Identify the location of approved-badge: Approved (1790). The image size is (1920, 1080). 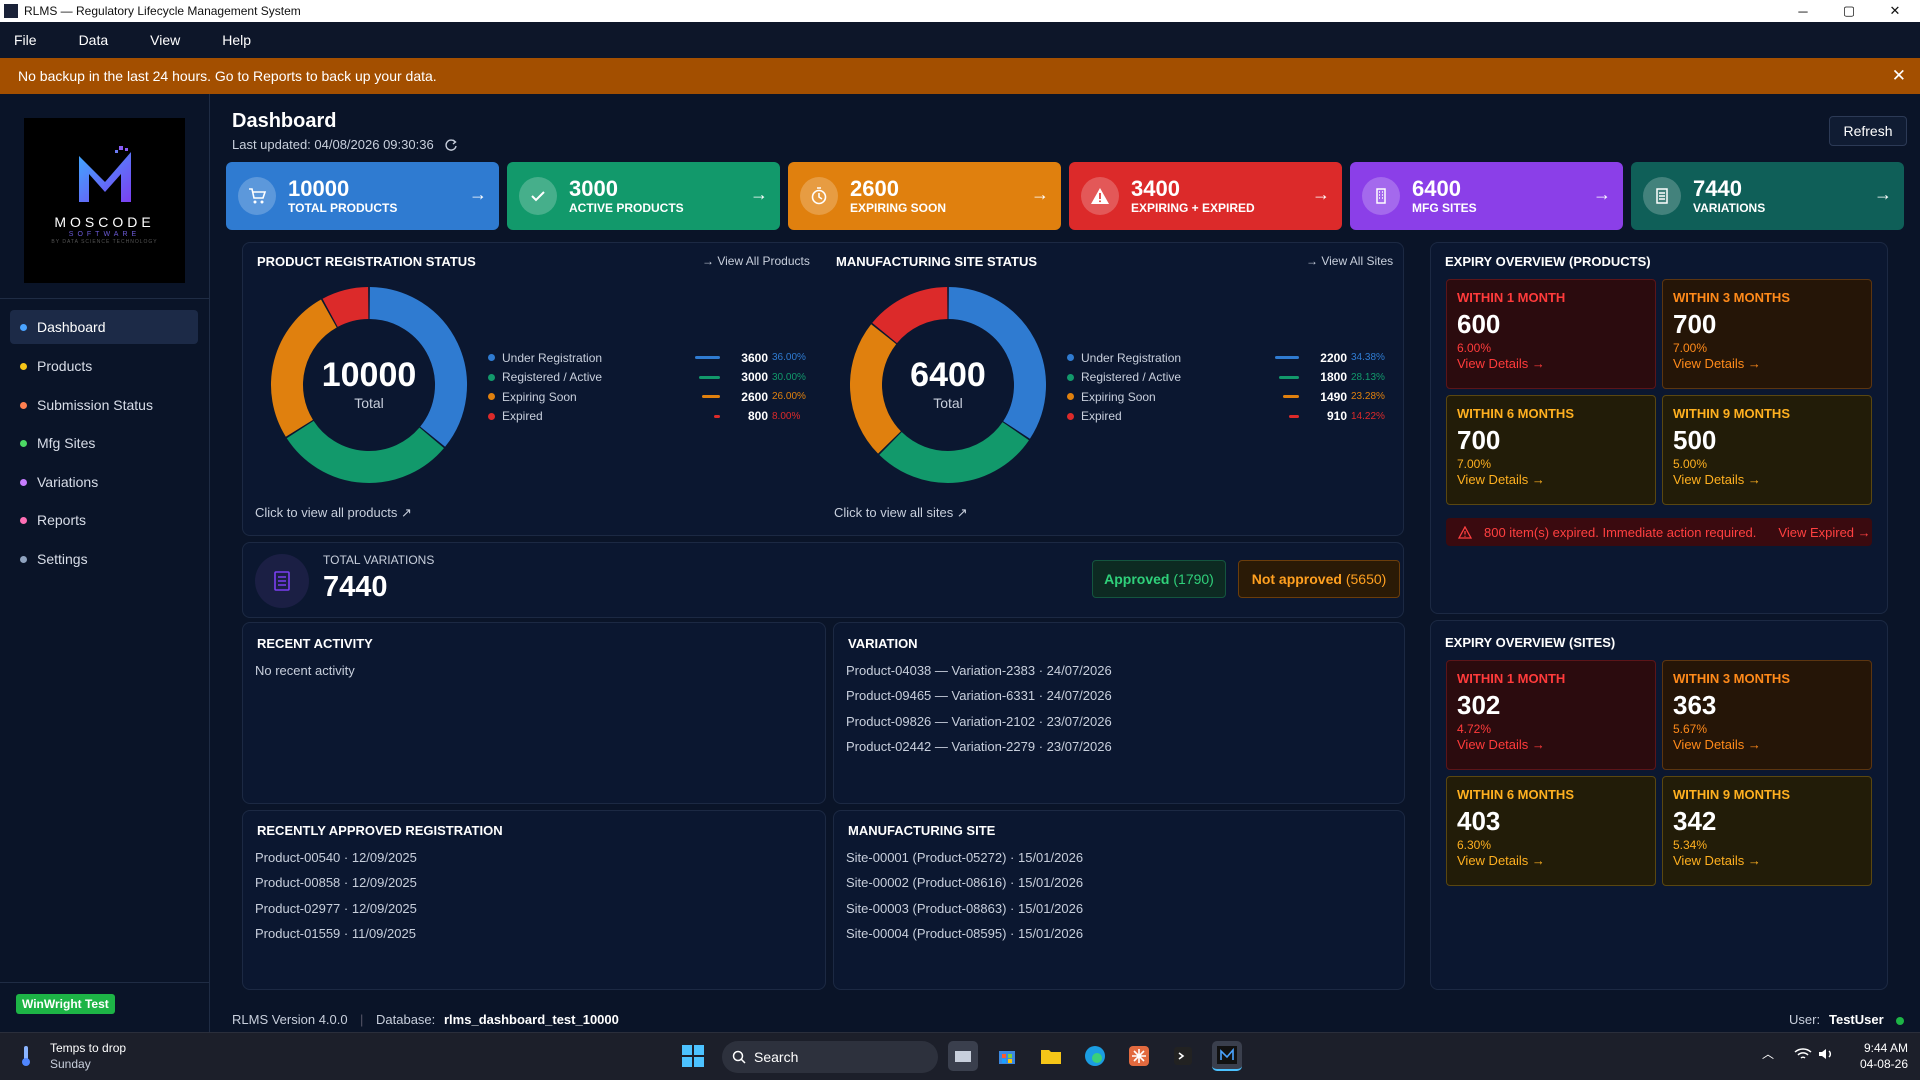
(1159, 579).